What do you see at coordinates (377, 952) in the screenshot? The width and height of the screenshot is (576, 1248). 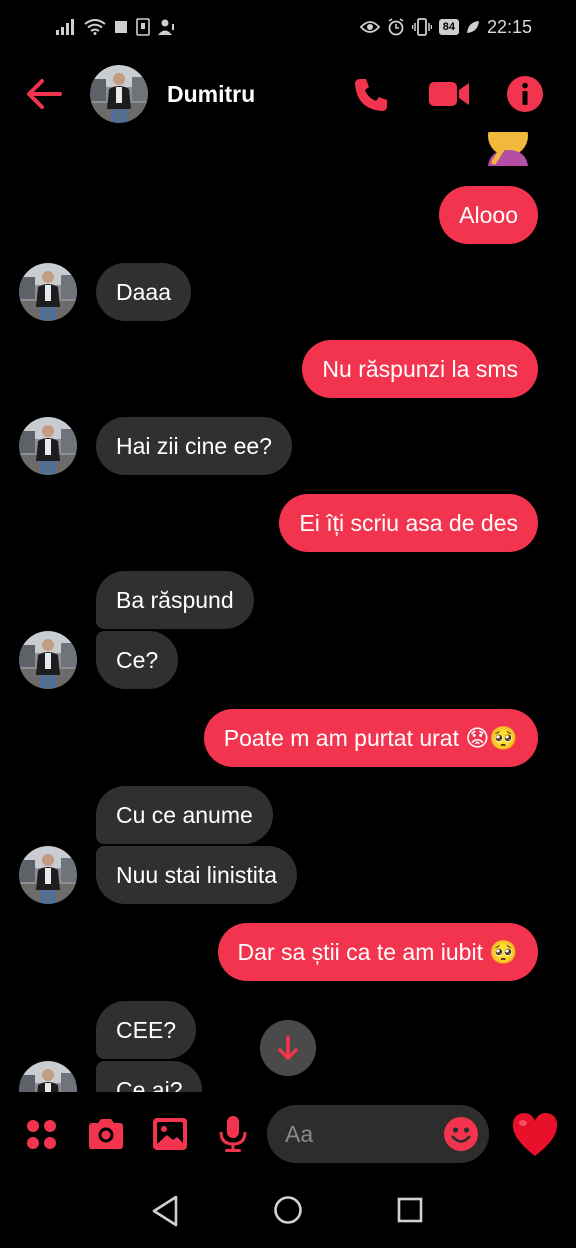 I see `message-bubble-outgoing: Dar sa știi ca te am iubit 🥺` at bounding box center [377, 952].